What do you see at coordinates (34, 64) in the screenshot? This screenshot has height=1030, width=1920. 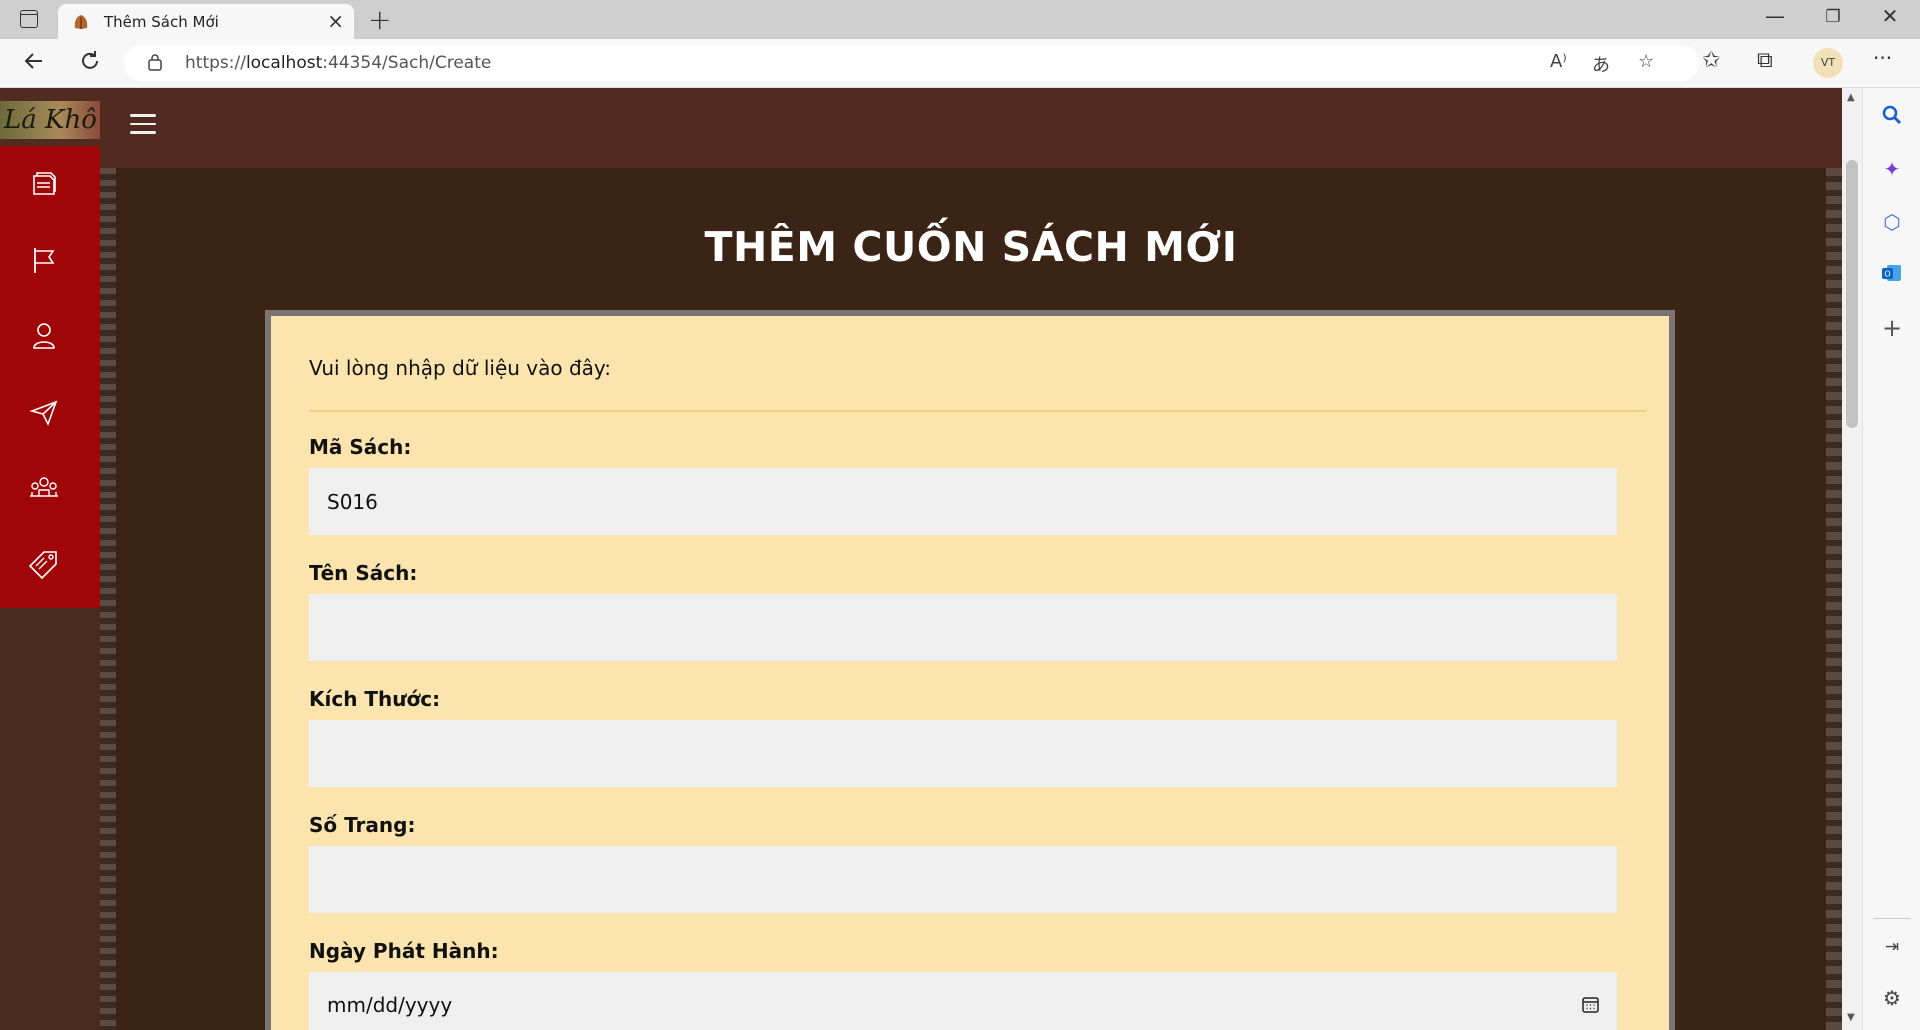 I see `back-icon` at bounding box center [34, 64].